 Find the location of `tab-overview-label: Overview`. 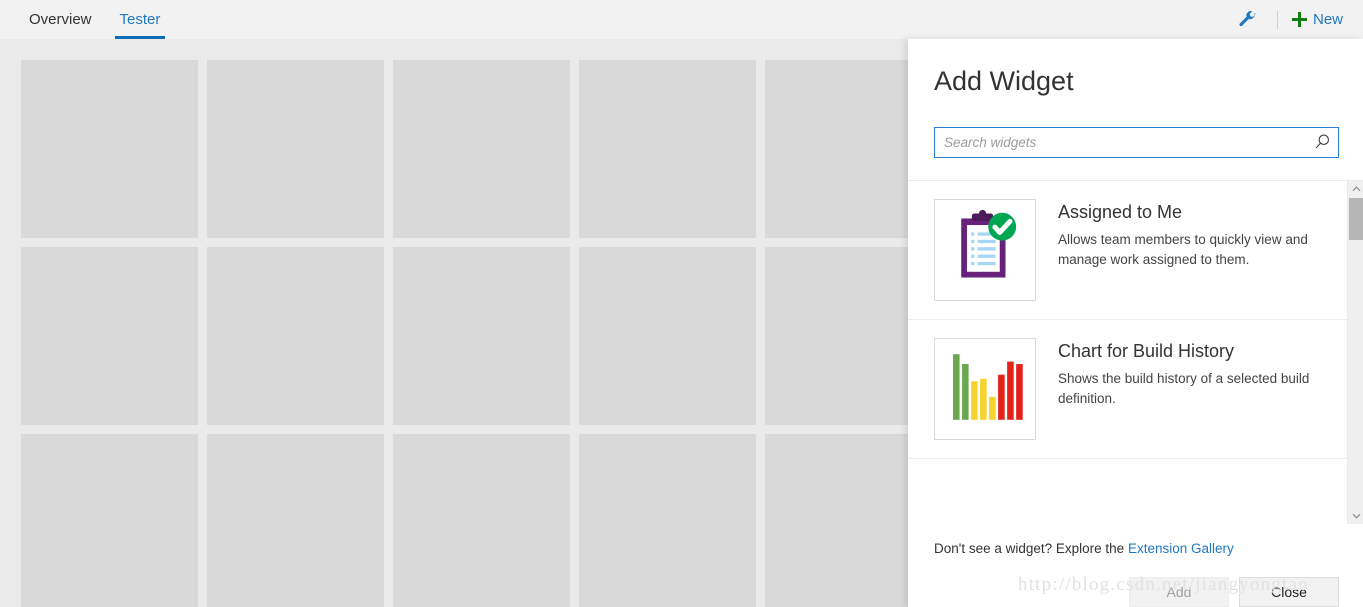

tab-overview-label: Overview is located at coordinates (60, 19).